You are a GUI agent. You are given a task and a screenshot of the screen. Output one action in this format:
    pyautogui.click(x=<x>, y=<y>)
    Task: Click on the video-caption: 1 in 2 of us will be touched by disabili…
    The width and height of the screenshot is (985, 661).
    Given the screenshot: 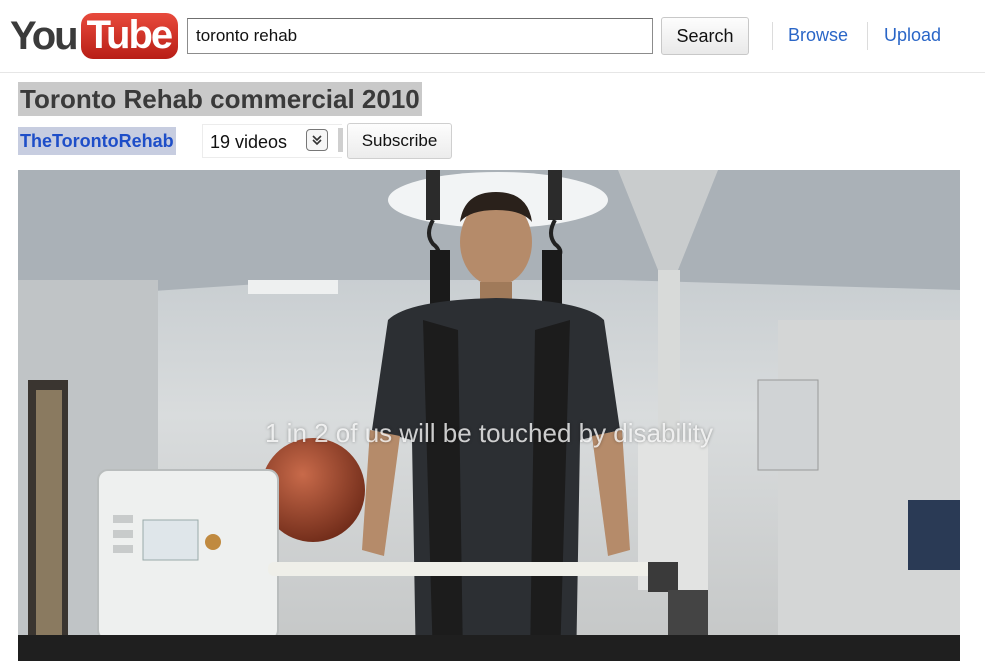 What is the action you would take?
    pyautogui.click(x=489, y=433)
    